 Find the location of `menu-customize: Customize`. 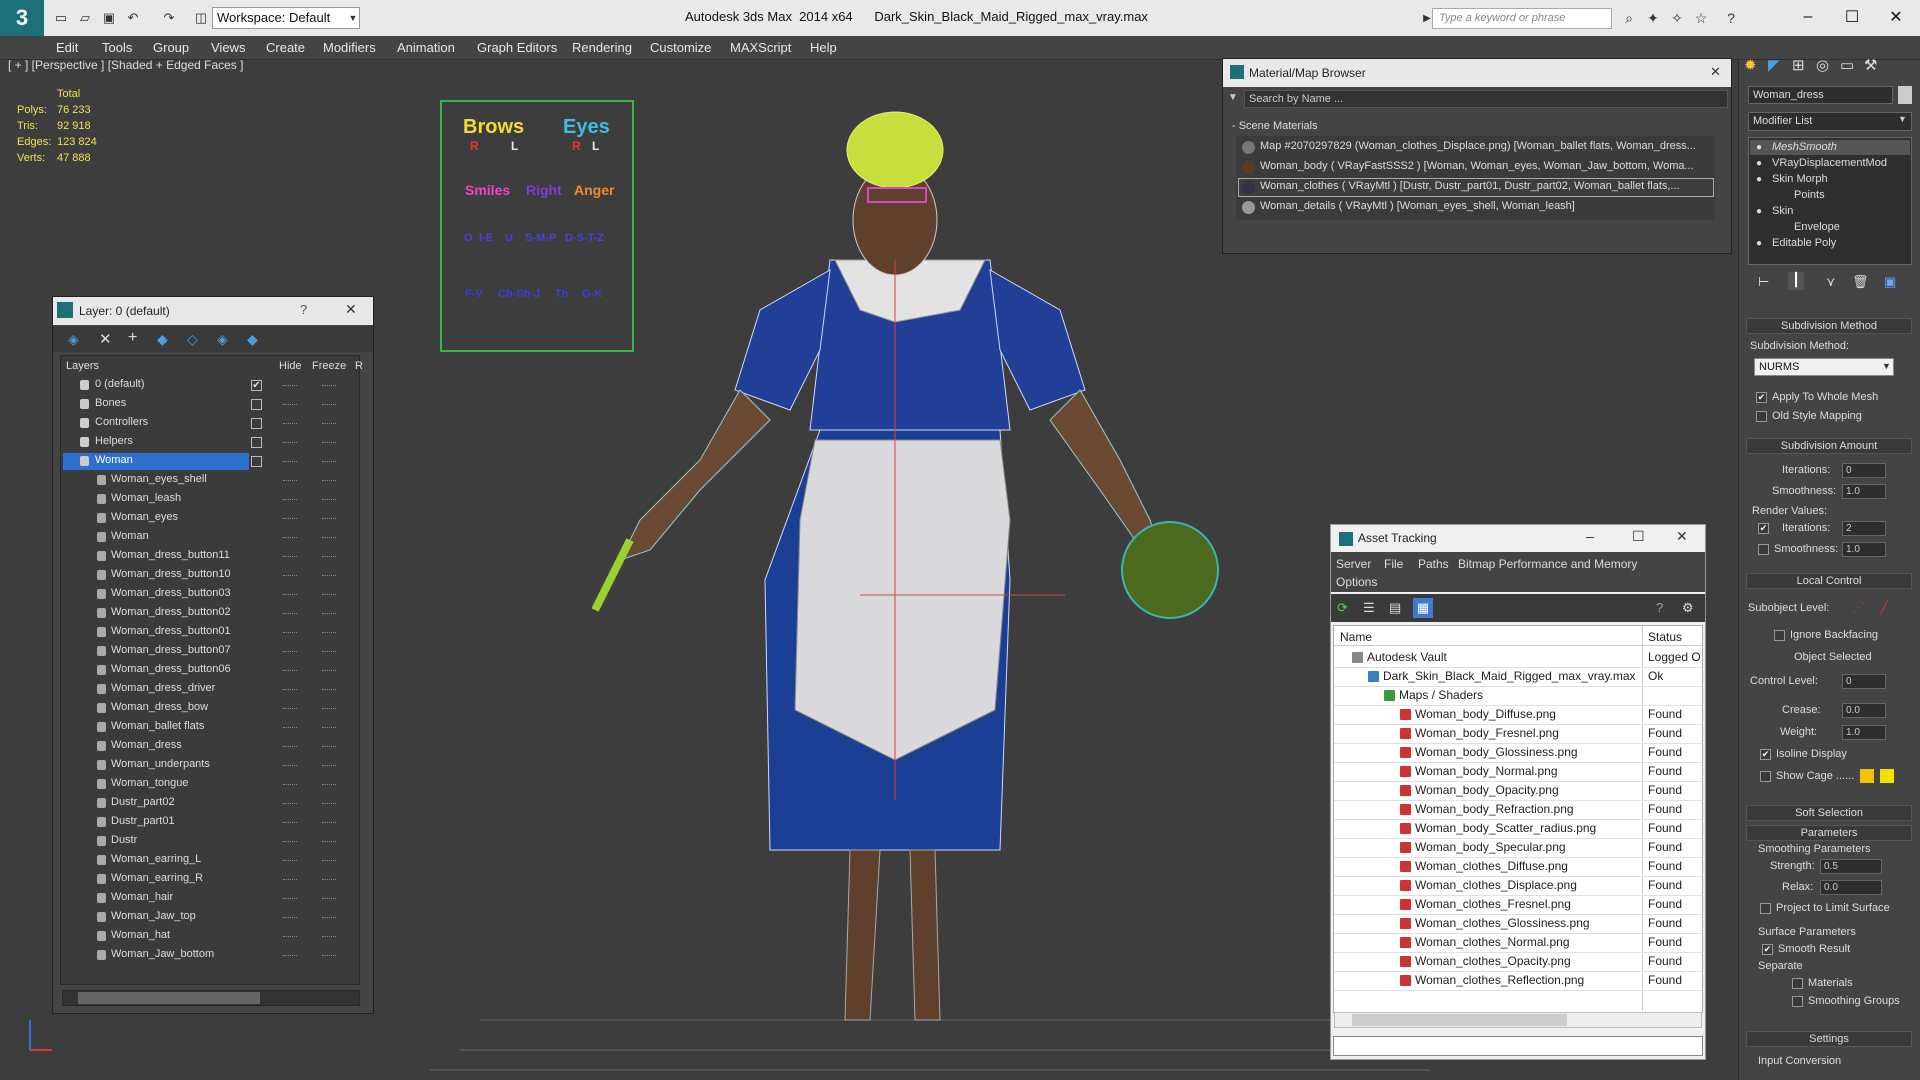

menu-customize: Customize is located at coordinates (680, 47).